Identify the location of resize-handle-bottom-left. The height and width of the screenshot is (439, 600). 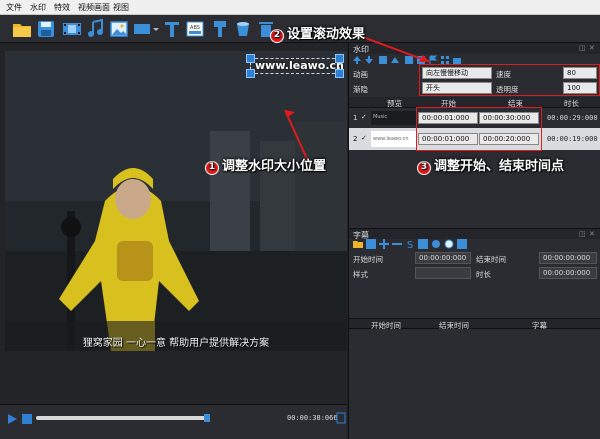
(250, 73).